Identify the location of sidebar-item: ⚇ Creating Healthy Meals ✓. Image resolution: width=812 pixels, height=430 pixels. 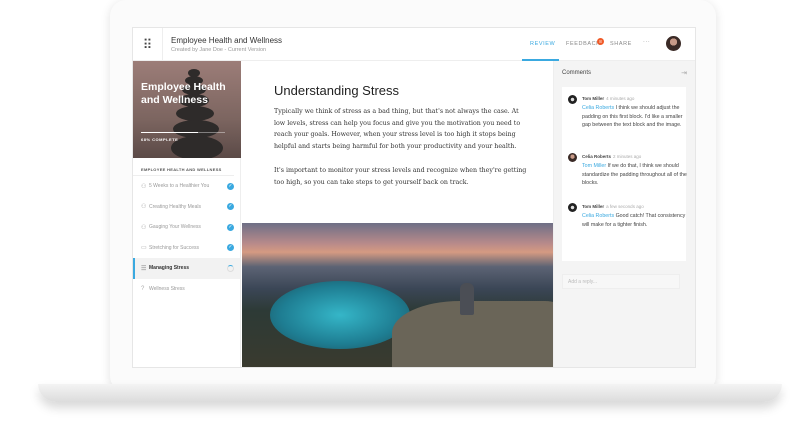
(186, 207).